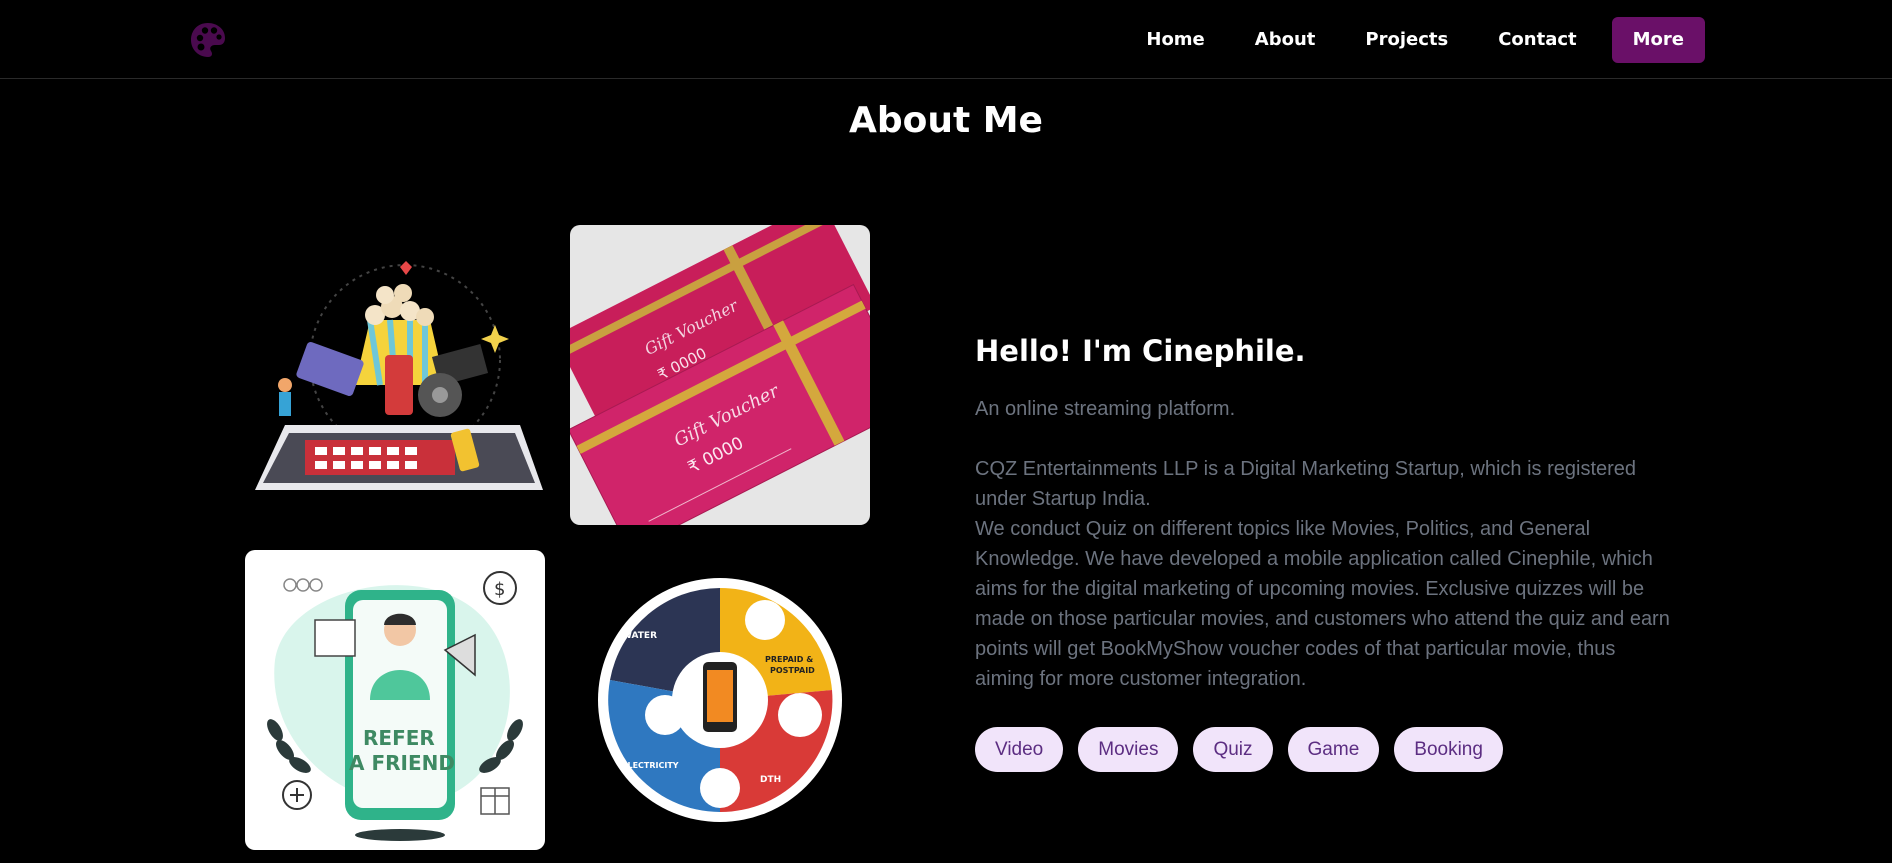 The image size is (1892, 863). What do you see at coordinates (650, 765) in the screenshot?
I see `svg-text: ELECTRICITY` at bounding box center [650, 765].